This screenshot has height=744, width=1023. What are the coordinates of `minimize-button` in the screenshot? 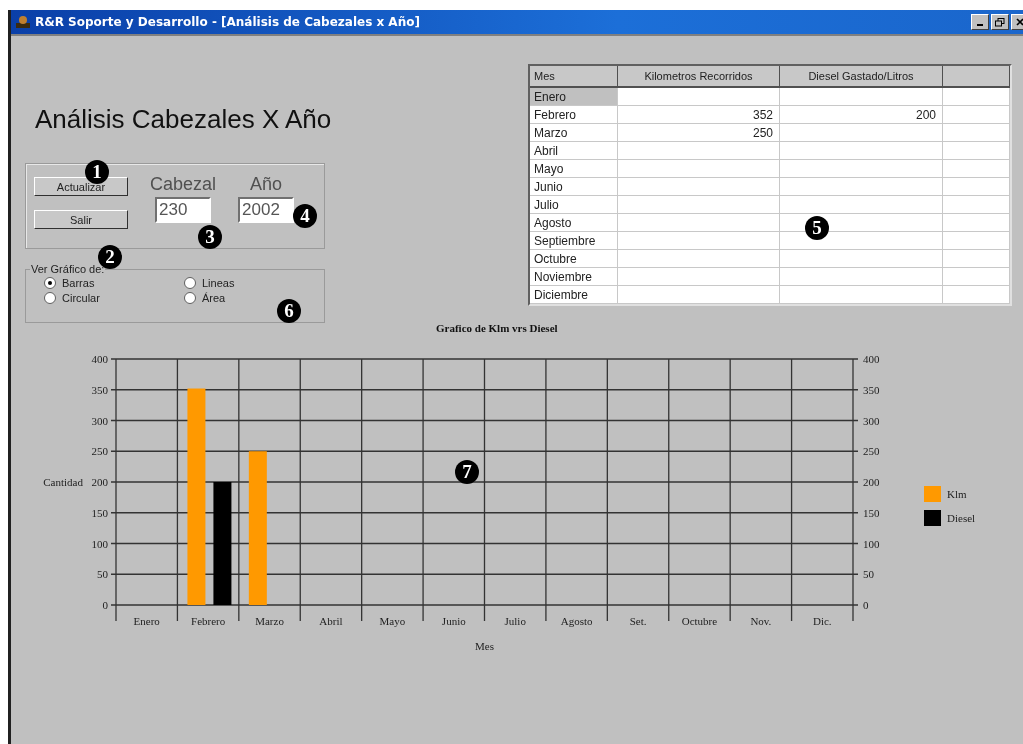 It's located at (980, 22).